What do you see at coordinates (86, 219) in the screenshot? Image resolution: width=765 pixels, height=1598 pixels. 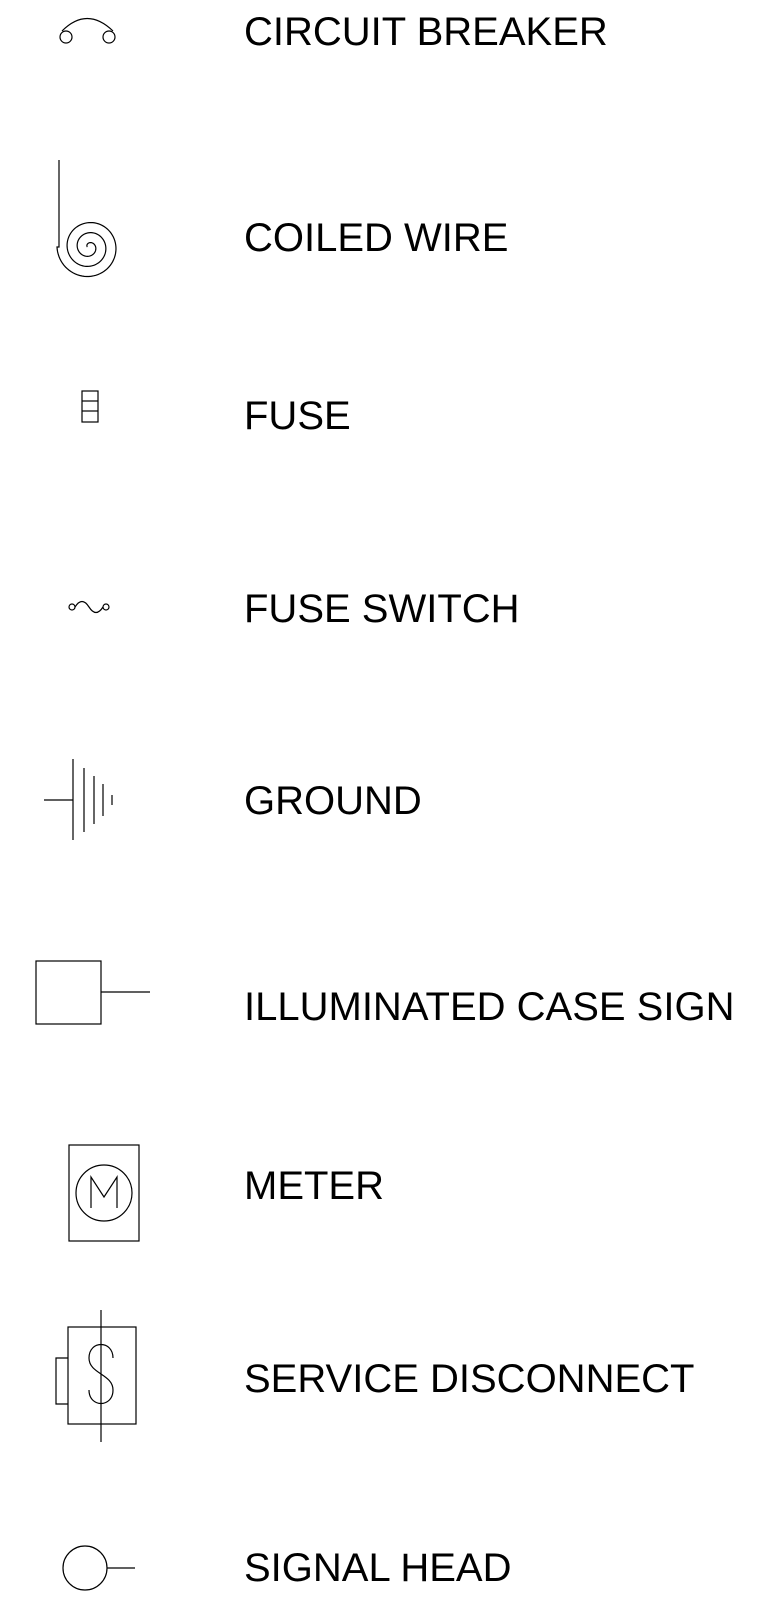 I see `coiled-wire-icon` at bounding box center [86, 219].